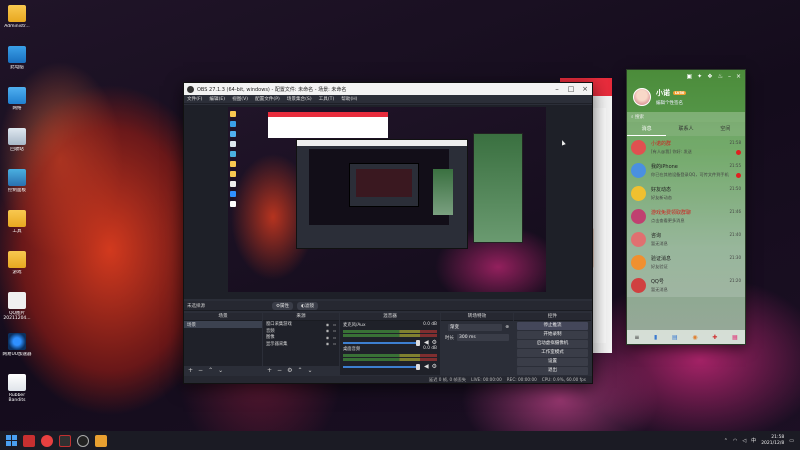 Image resolution: width=800 pixels, height=450 pixels. Describe the element at coordinates (744, 441) in the screenshot. I see `volume-icon: ◁` at that location.